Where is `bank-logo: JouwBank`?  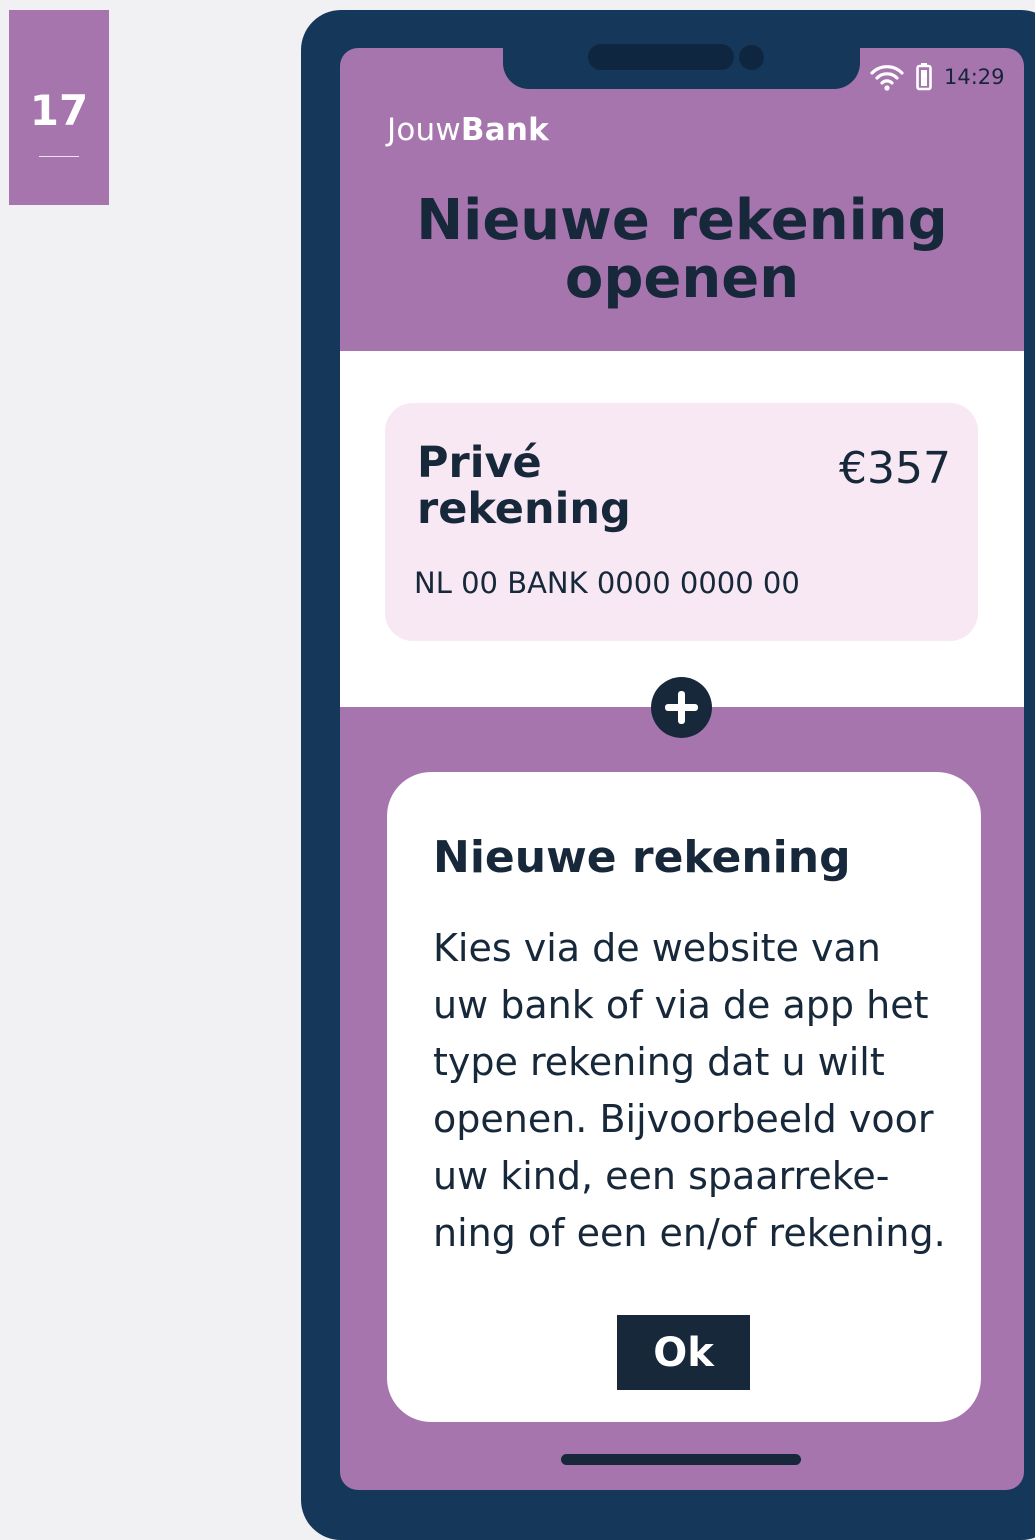 bank-logo: JouwBank is located at coordinates (468, 130).